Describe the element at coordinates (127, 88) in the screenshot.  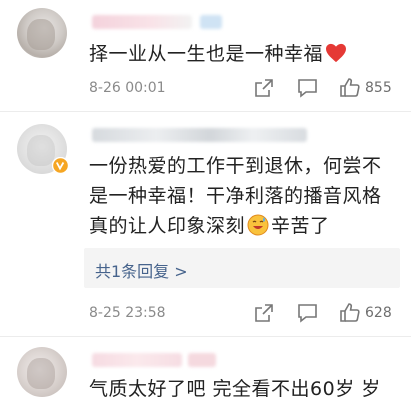
I see `comment-timestamp: 8-26 00:01` at that location.